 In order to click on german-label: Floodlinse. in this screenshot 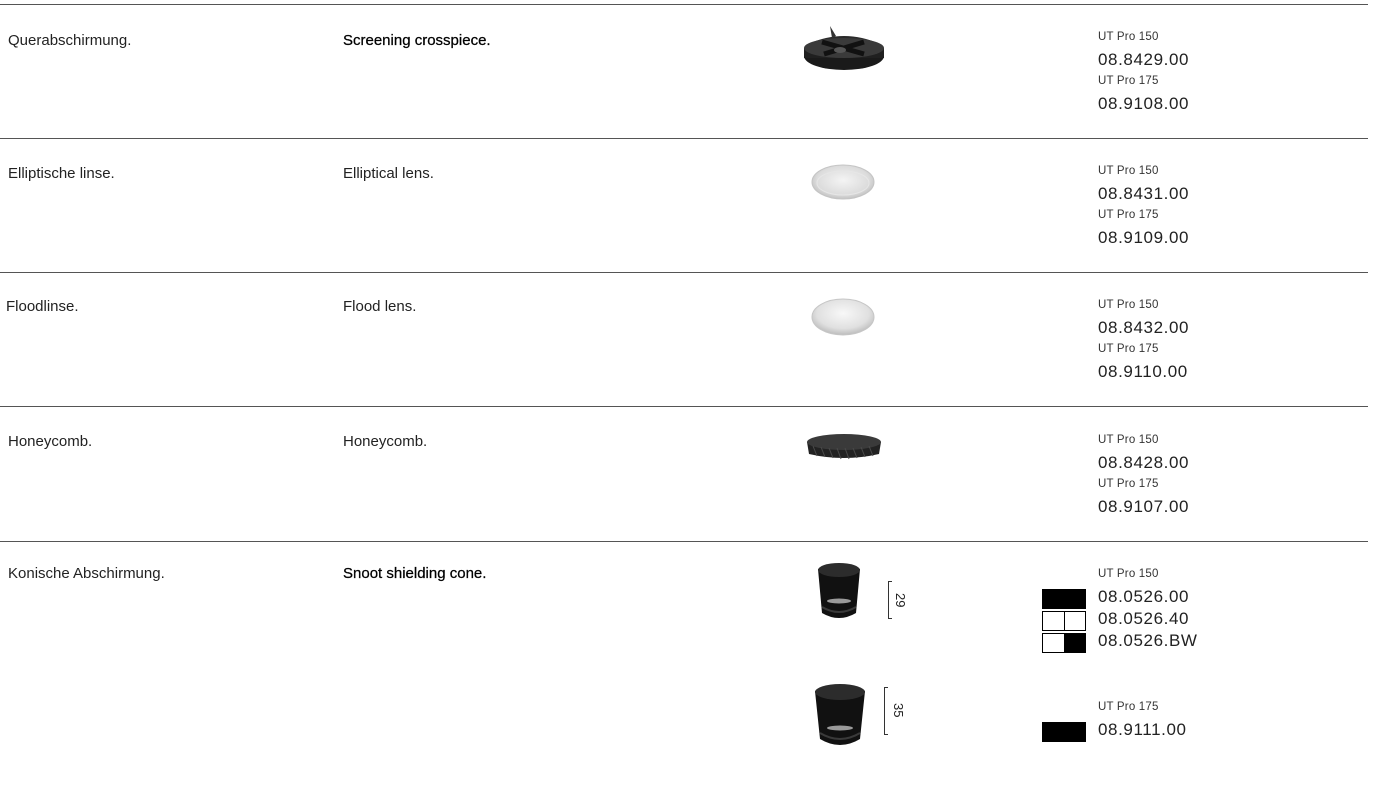, I will do `click(42, 306)`.